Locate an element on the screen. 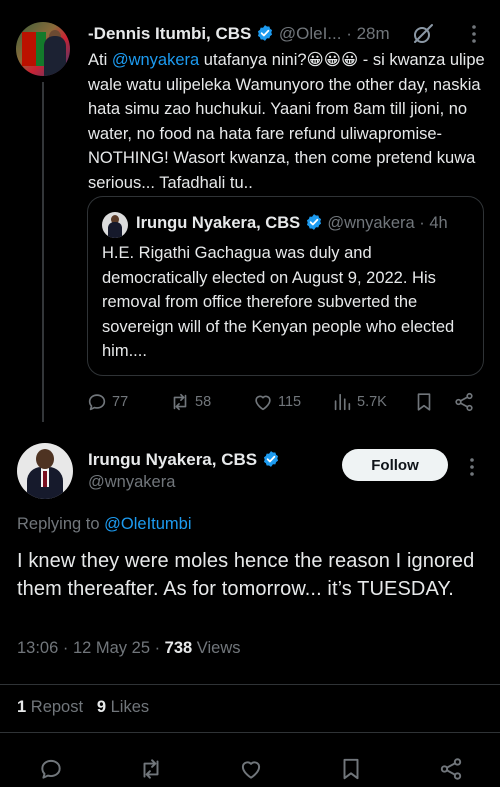  parent-tweet-header: -Dennis Itumbi, CBS @OleI... · 28m is located at coordinates (239, 34).